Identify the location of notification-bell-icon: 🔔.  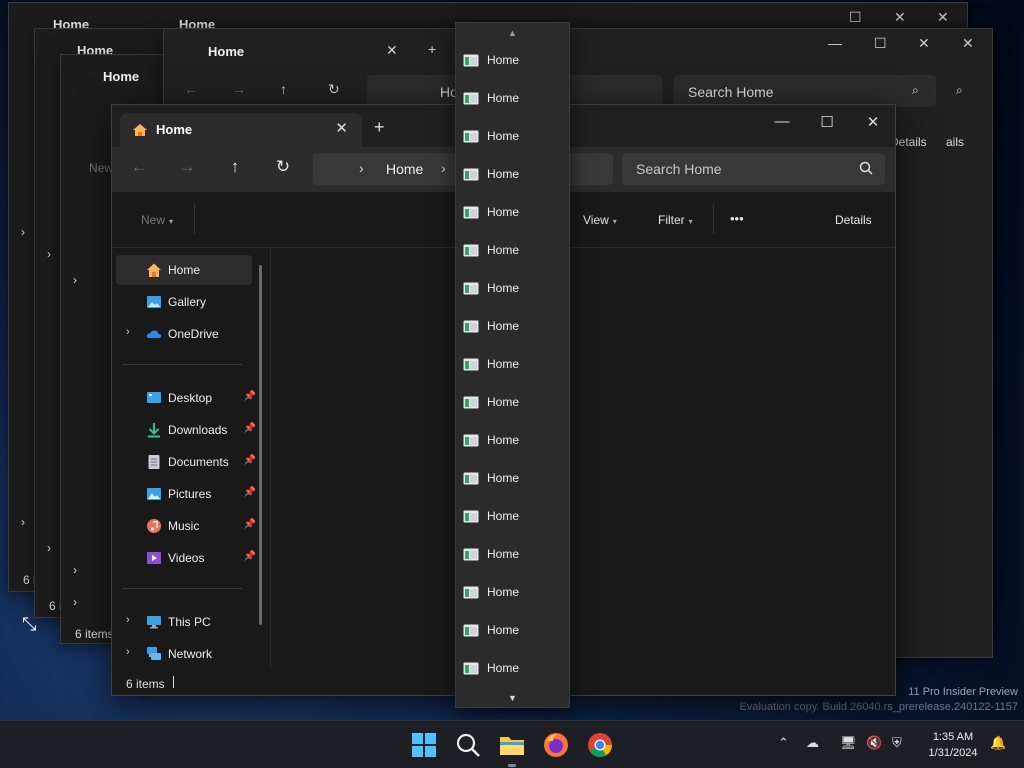
(998, 743).